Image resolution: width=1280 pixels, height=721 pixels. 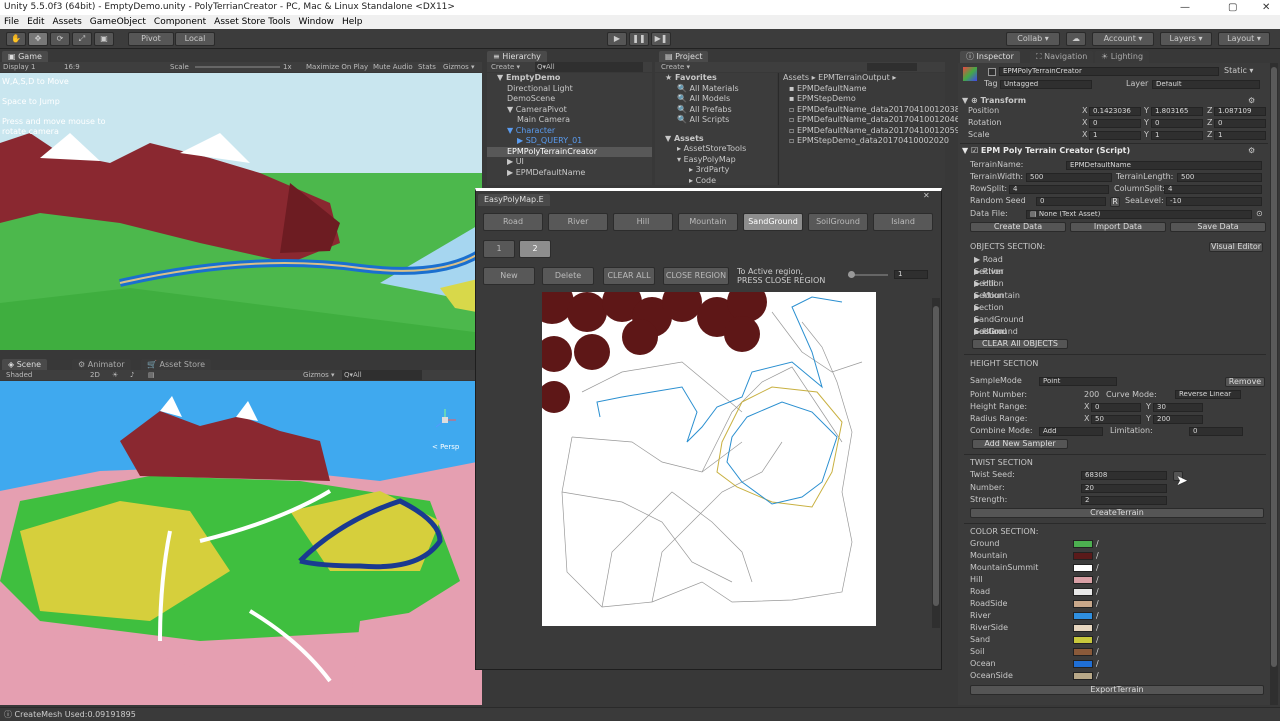 What do you see at coordinates (936, 463) in the screenshot?
I see `easypolymap-scrollbar` at bounding box center [936, 463].